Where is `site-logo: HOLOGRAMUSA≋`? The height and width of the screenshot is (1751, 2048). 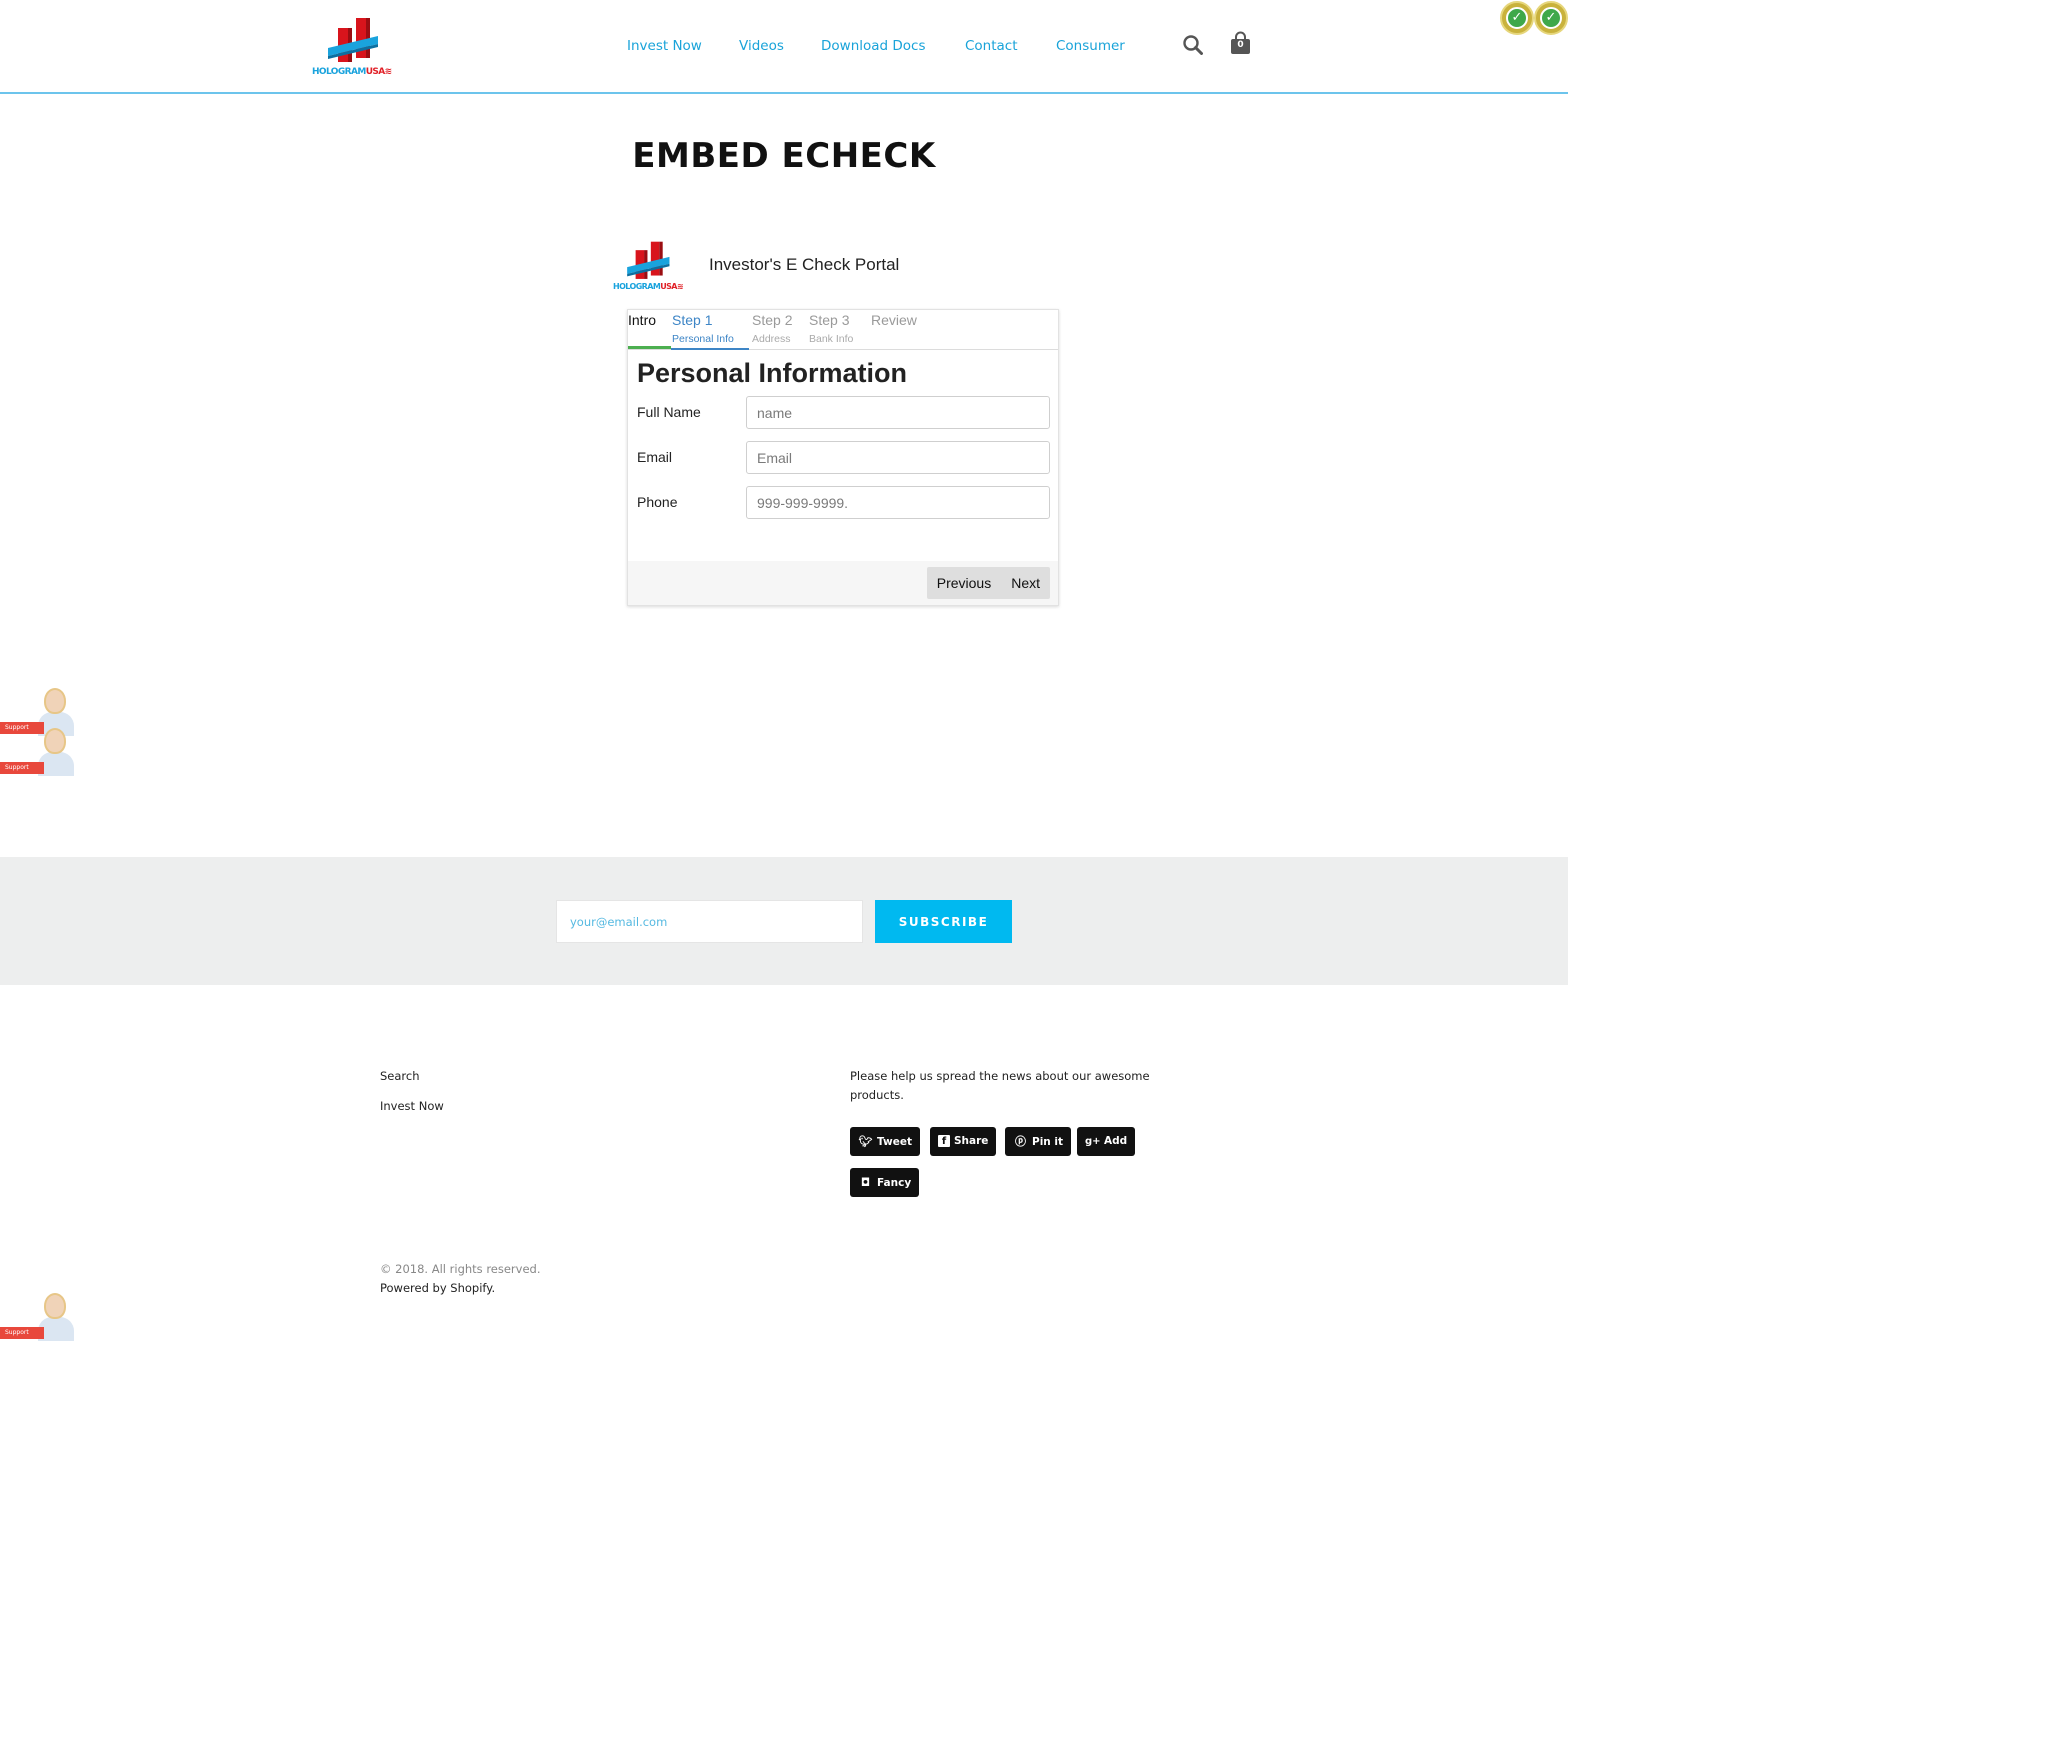 site-logo: HOLOGRAMUSA≋ is located at coordinates (355, 47).